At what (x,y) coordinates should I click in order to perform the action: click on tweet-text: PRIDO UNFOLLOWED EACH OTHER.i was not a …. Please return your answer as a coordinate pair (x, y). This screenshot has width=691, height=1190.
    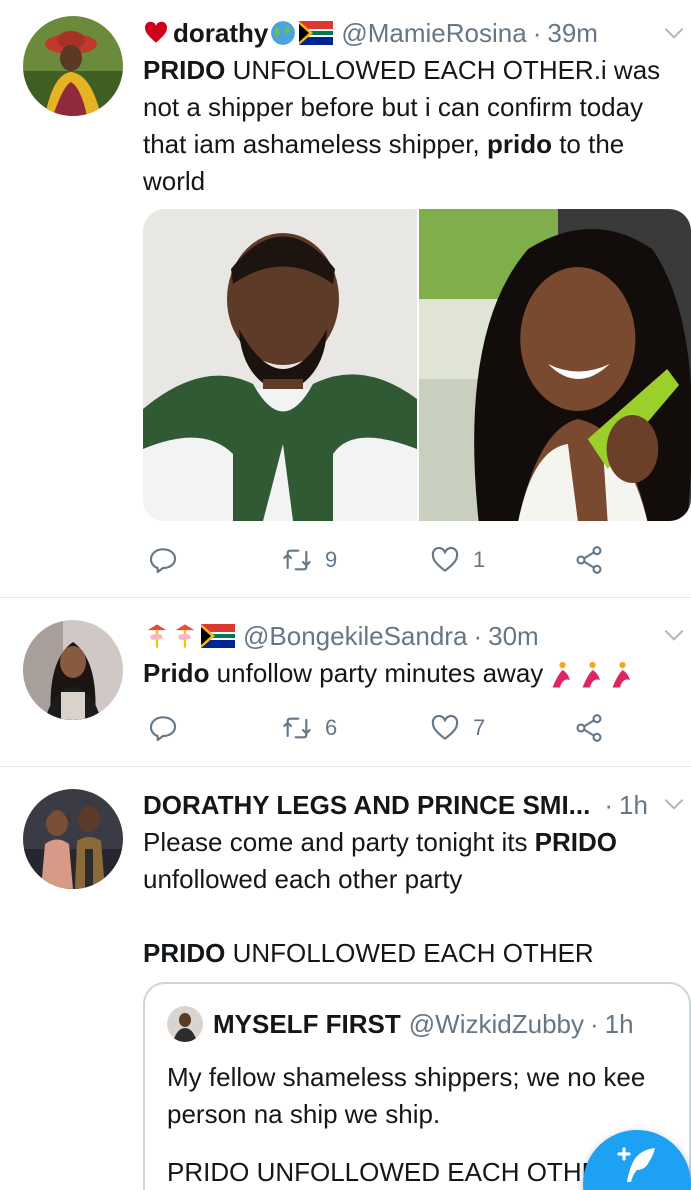
    Looking at the image, I should click on (414, 126).